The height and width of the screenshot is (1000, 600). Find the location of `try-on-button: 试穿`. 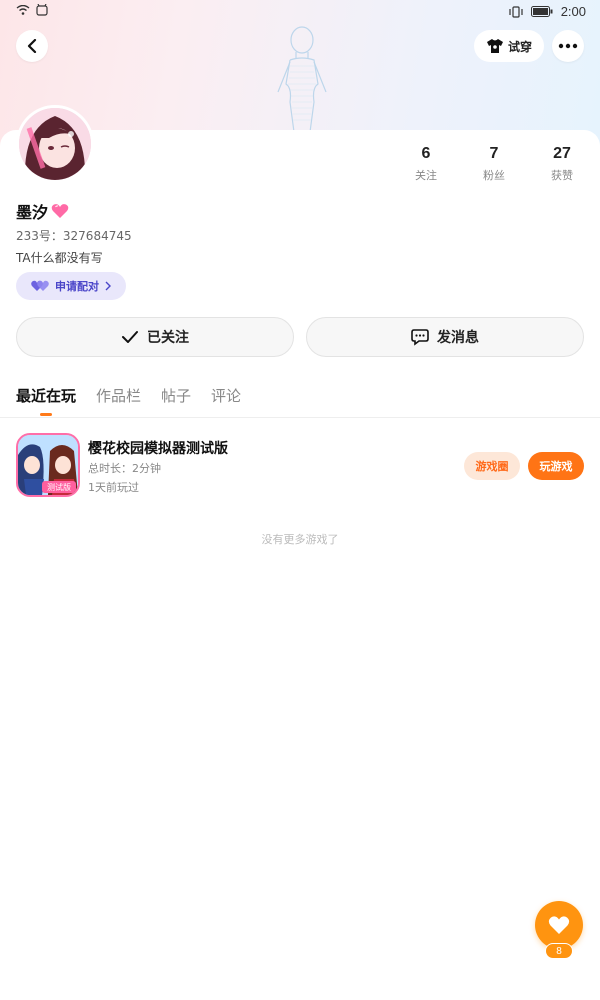

try-on-button: 试穿 is located at coordinates (509, 46).